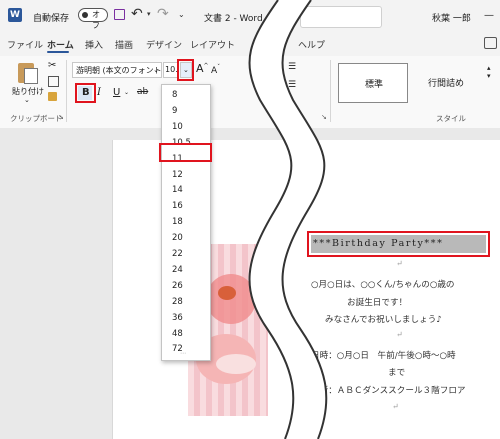  Describe the element at coordinates (177, 127) in the screenshot. I see `font-size-option-10: 10` at that location.